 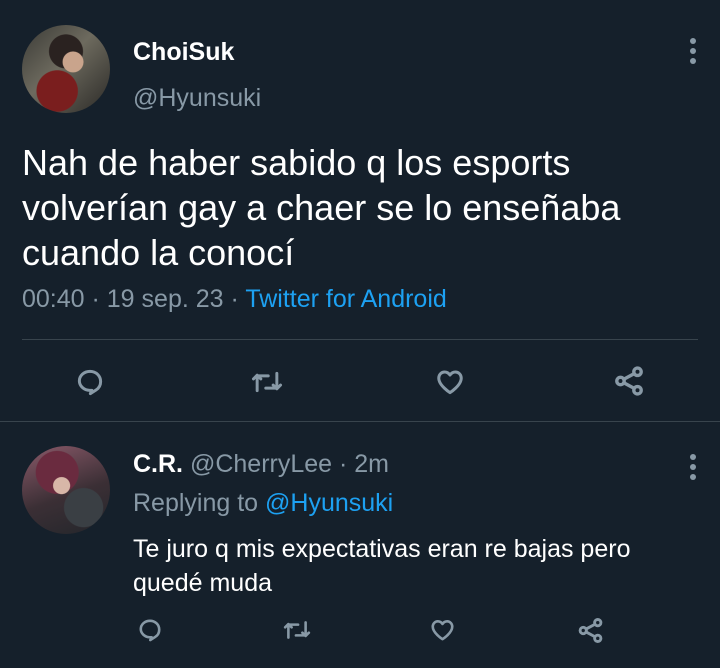 I want to click on tweet-meta: 00:40 · 19 sep. 23 · Twitter for Android, so click(x=234, y=299).